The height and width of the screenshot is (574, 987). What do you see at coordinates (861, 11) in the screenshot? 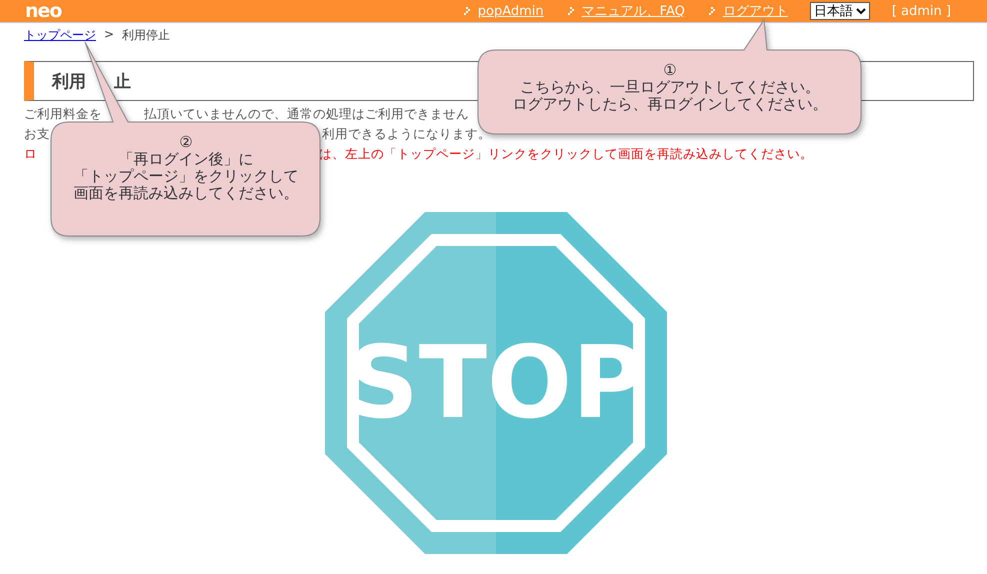
I see `caret-icon` at bounding box center [861, 11].